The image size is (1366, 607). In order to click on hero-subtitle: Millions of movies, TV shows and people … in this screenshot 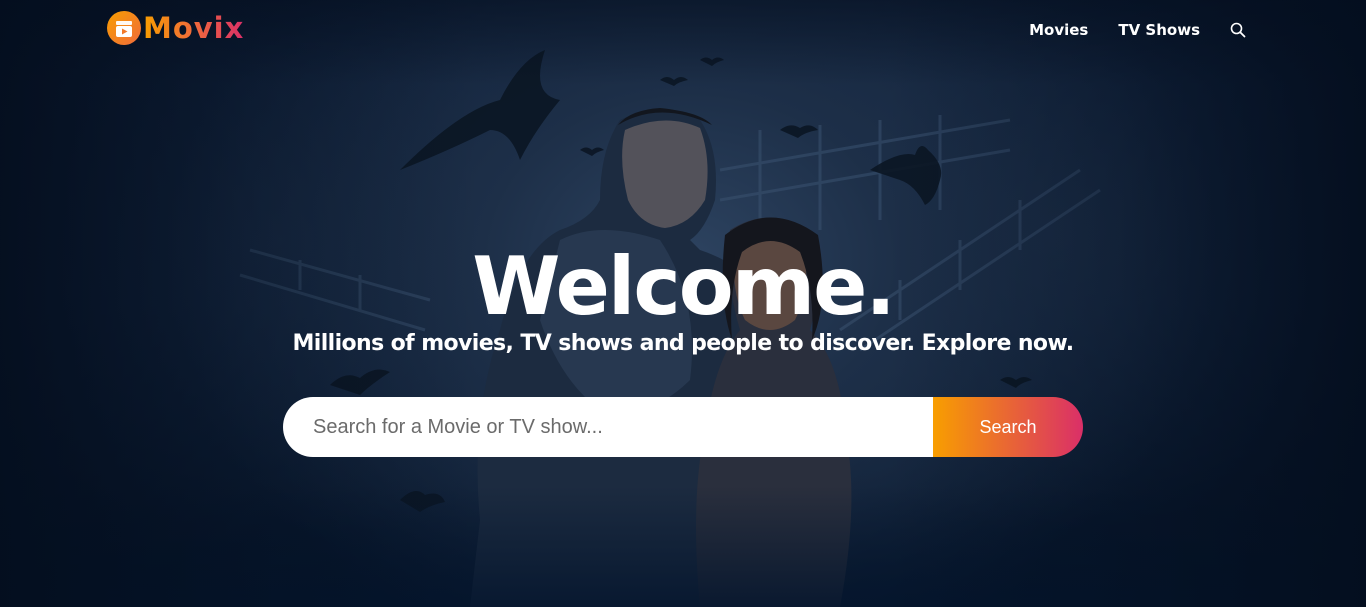, I will do `click(683, 343)`.